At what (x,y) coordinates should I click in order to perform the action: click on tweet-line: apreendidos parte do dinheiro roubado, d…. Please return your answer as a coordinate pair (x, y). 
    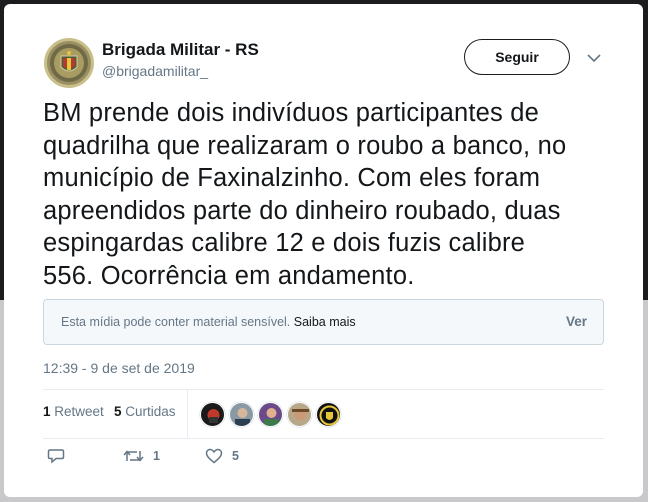
    Looking at the image, I should click on (302, 210).